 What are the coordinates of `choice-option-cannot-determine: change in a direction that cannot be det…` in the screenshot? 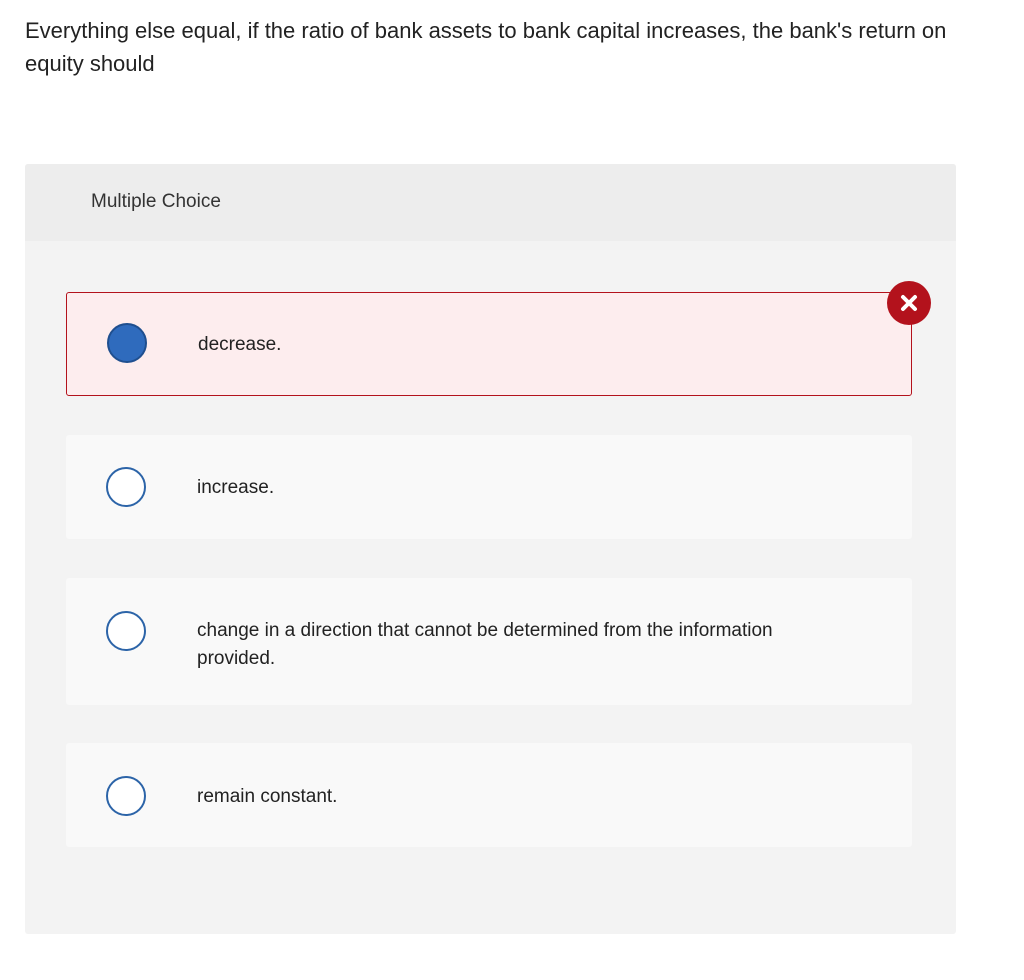 It's located at (489, 641).